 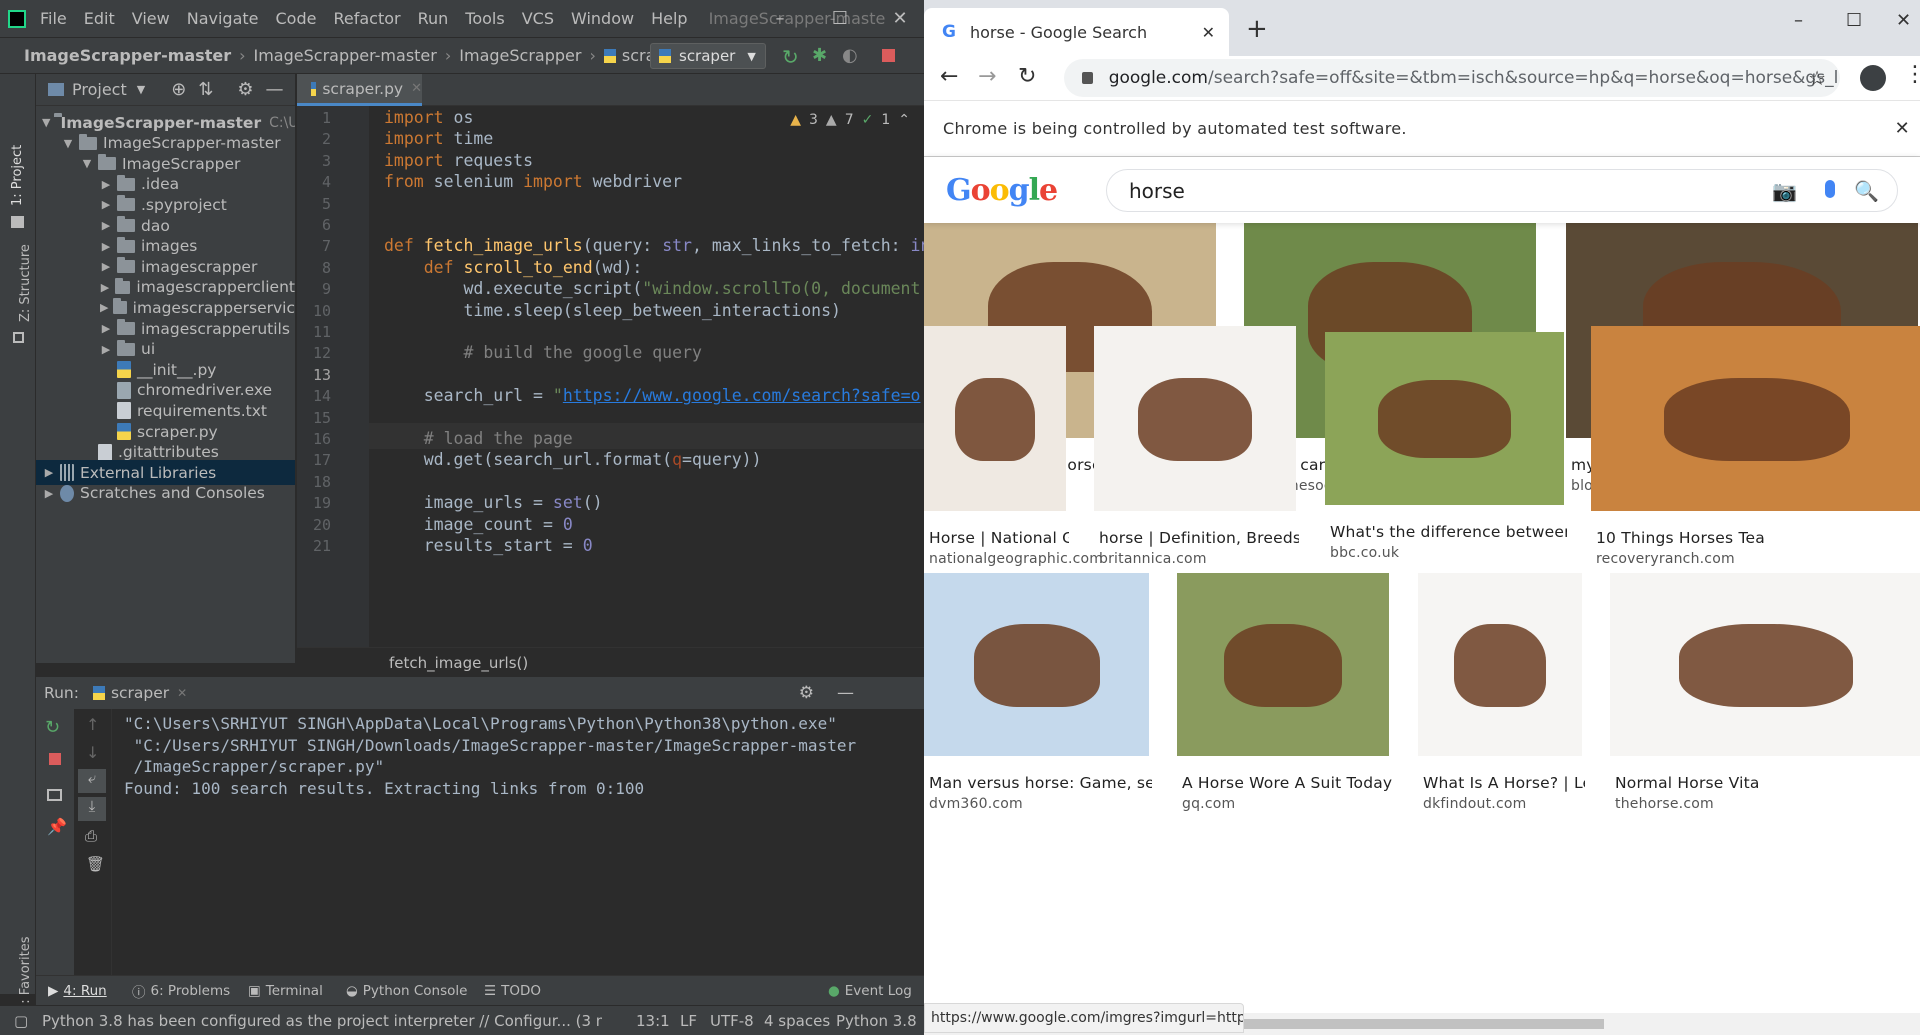 What do you see at coordinates (1784, 191) in the screenshot?
I see `camera-icon: 📷` at bounding box center [1784, 191].